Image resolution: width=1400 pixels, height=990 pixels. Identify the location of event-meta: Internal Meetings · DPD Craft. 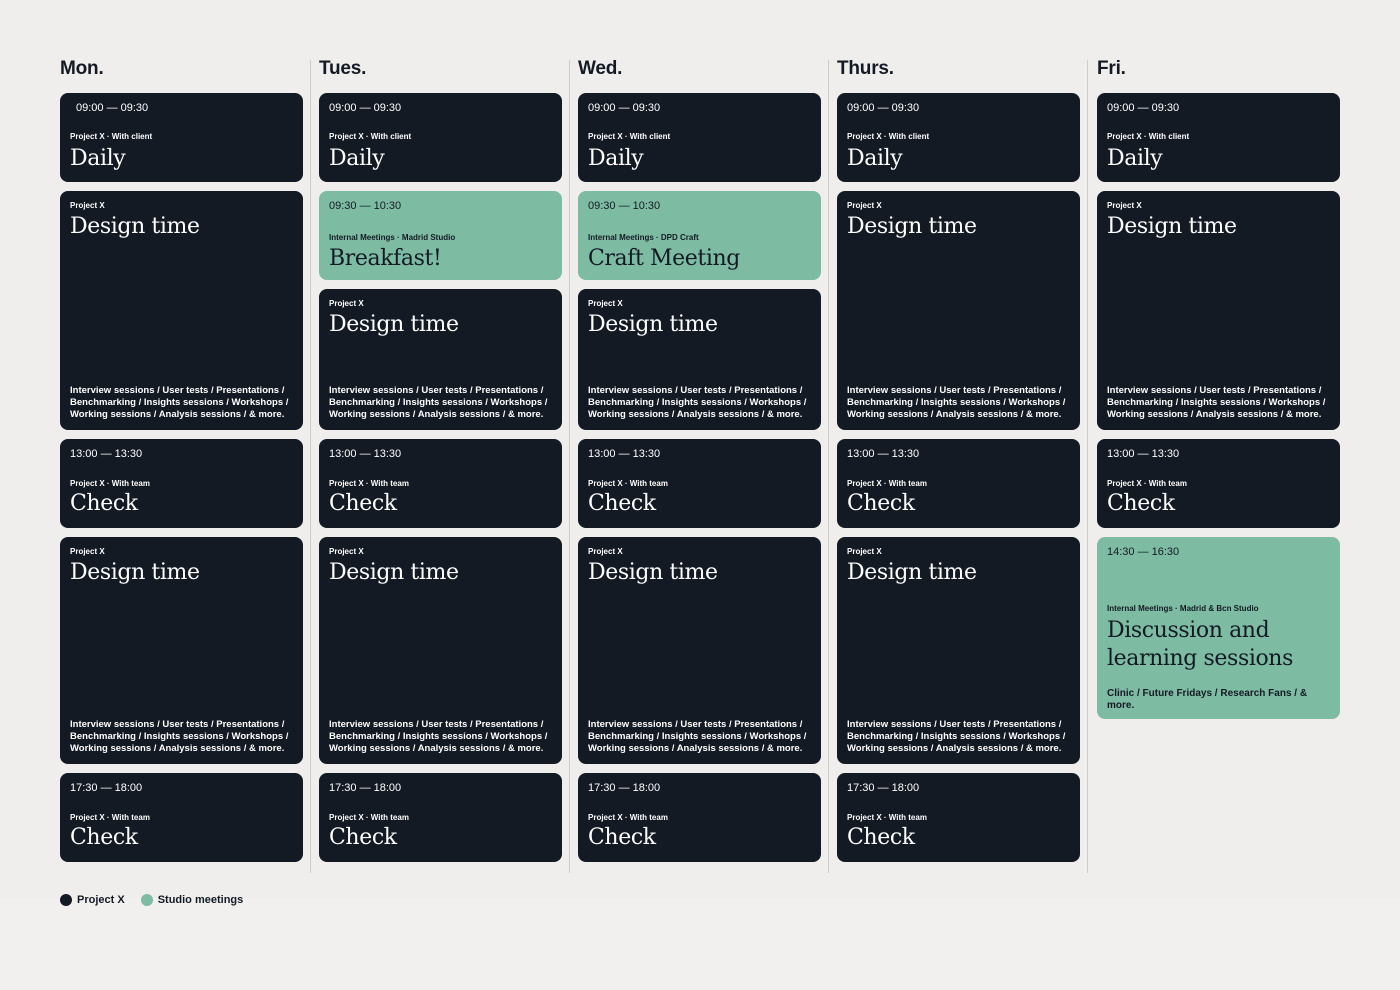
(643, 237).